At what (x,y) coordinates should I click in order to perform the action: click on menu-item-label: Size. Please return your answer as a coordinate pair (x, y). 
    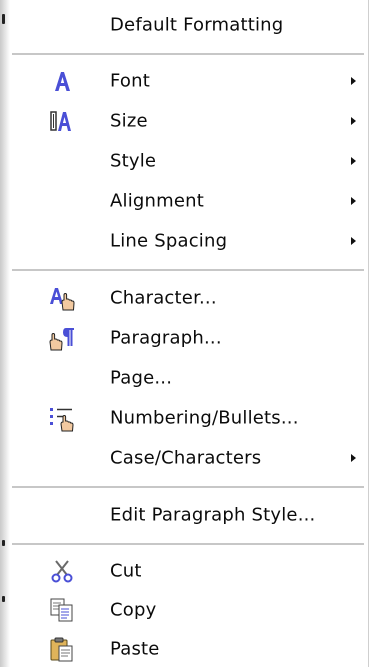
    Looking at the image, I should click on (129, 121).